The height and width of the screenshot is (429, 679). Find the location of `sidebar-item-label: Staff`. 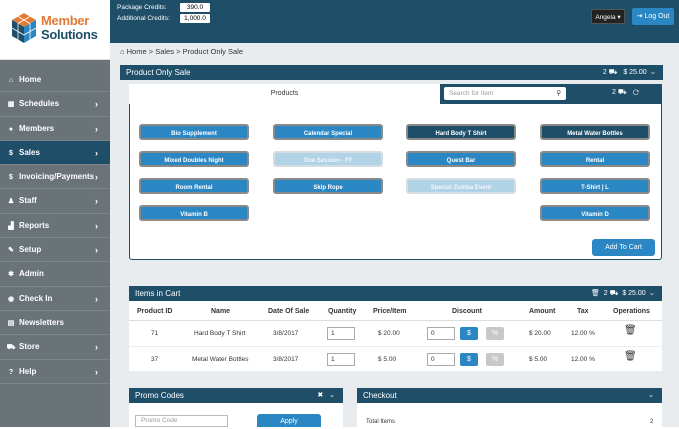

sidebar-item-label: Staff is located at coordinates (28, 201).